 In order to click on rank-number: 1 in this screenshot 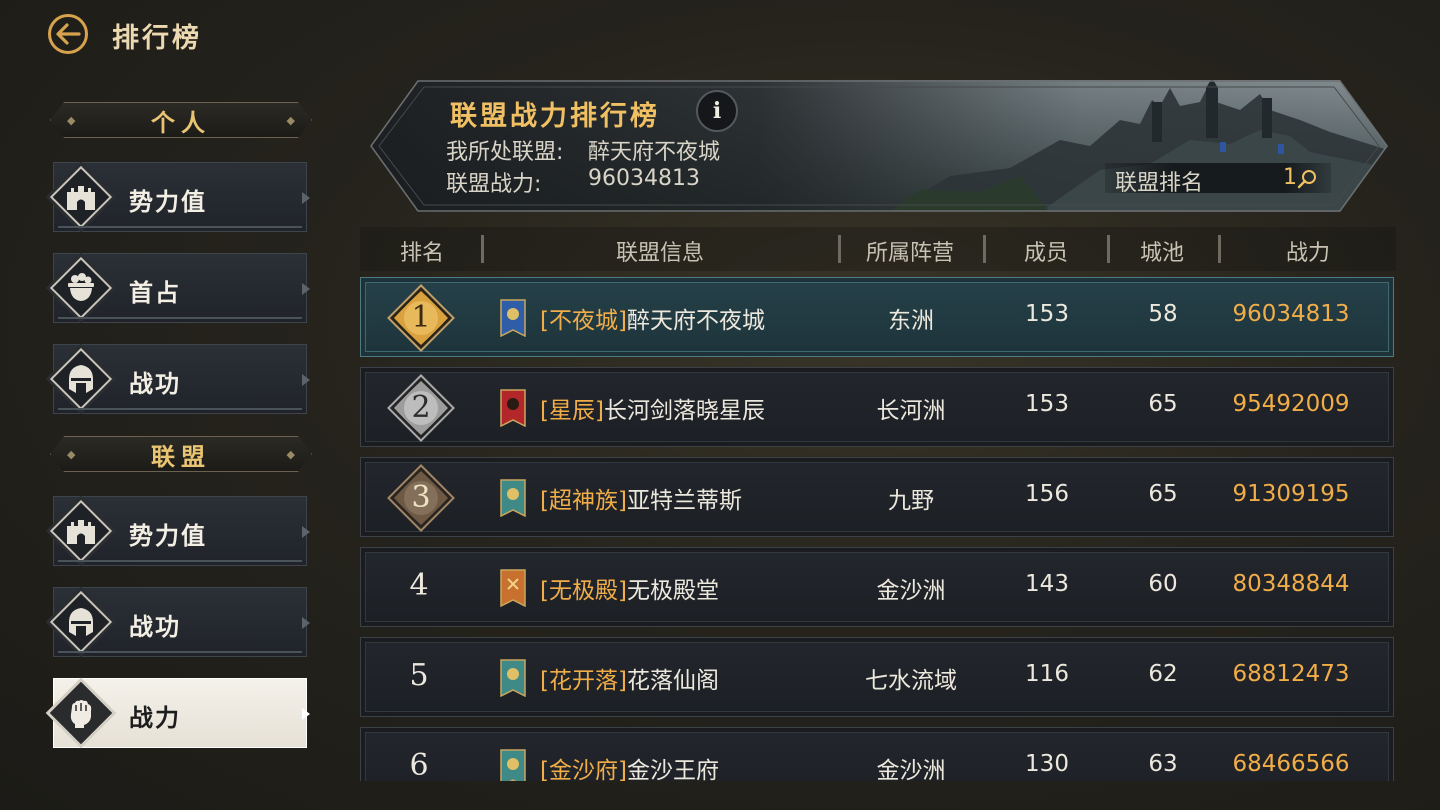, I will do `click(421, 317)`.